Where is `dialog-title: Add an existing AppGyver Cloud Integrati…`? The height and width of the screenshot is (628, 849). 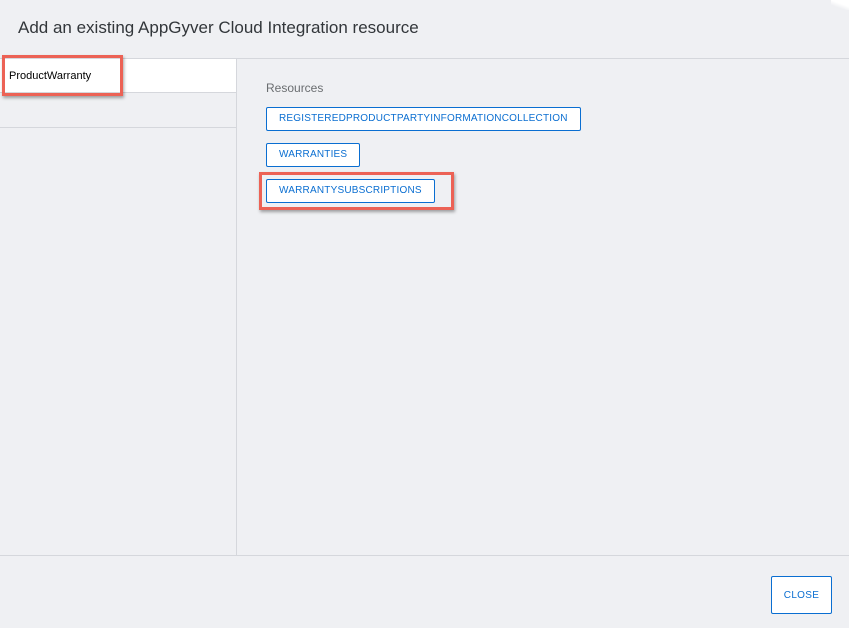 dialog-title: Add an existing AppGyver Cloud Integrati… is located at coordinates (218, 27).